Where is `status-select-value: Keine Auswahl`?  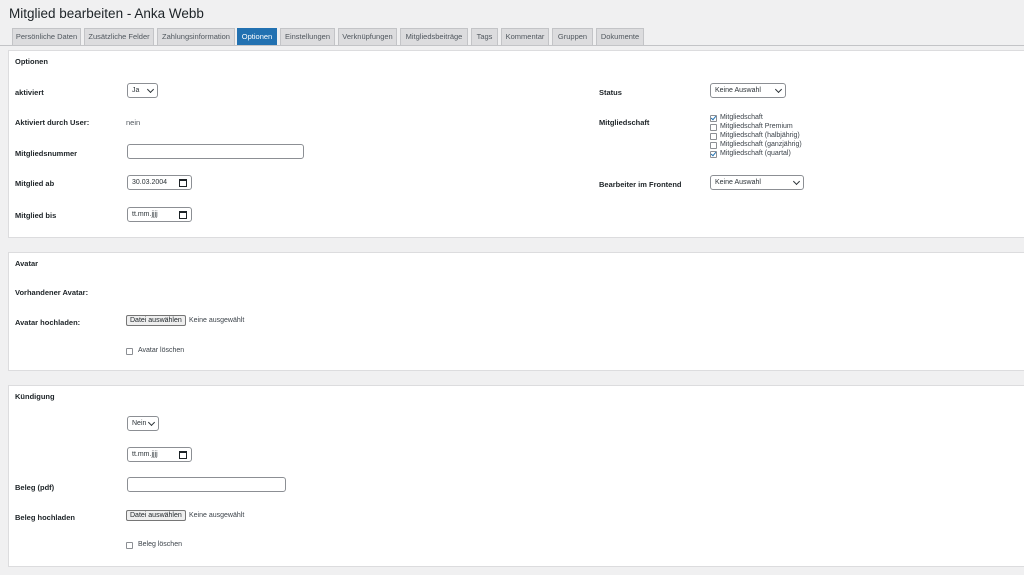
status-select-value: Keine Auswahl is located at coordinates (738, 90).